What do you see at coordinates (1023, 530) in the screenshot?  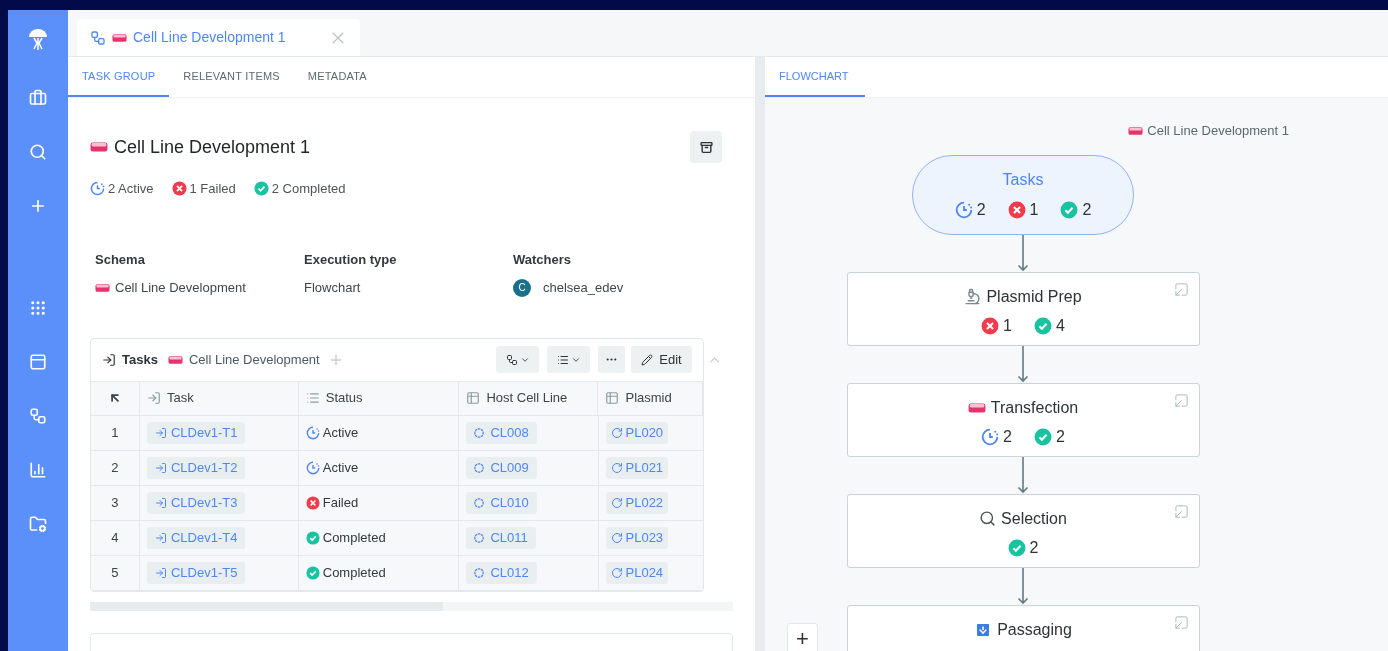 I see `flow-node: Selection 2` at bounding box center [1023, 530].